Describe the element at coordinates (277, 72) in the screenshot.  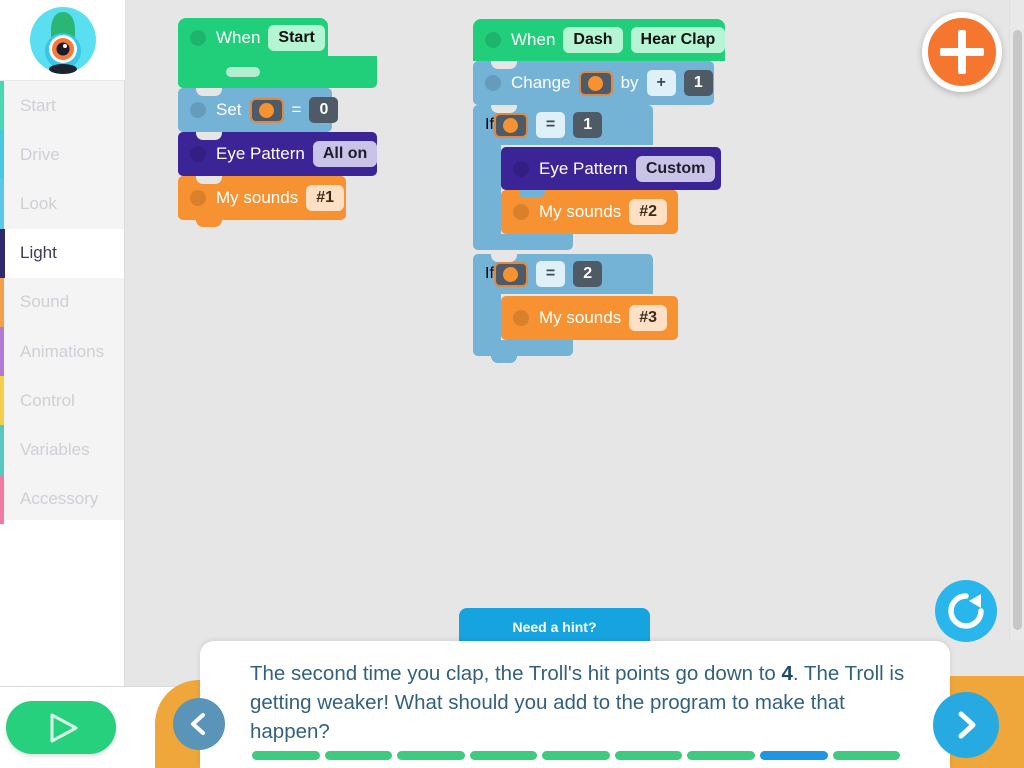
I see `hat-body` at that location.